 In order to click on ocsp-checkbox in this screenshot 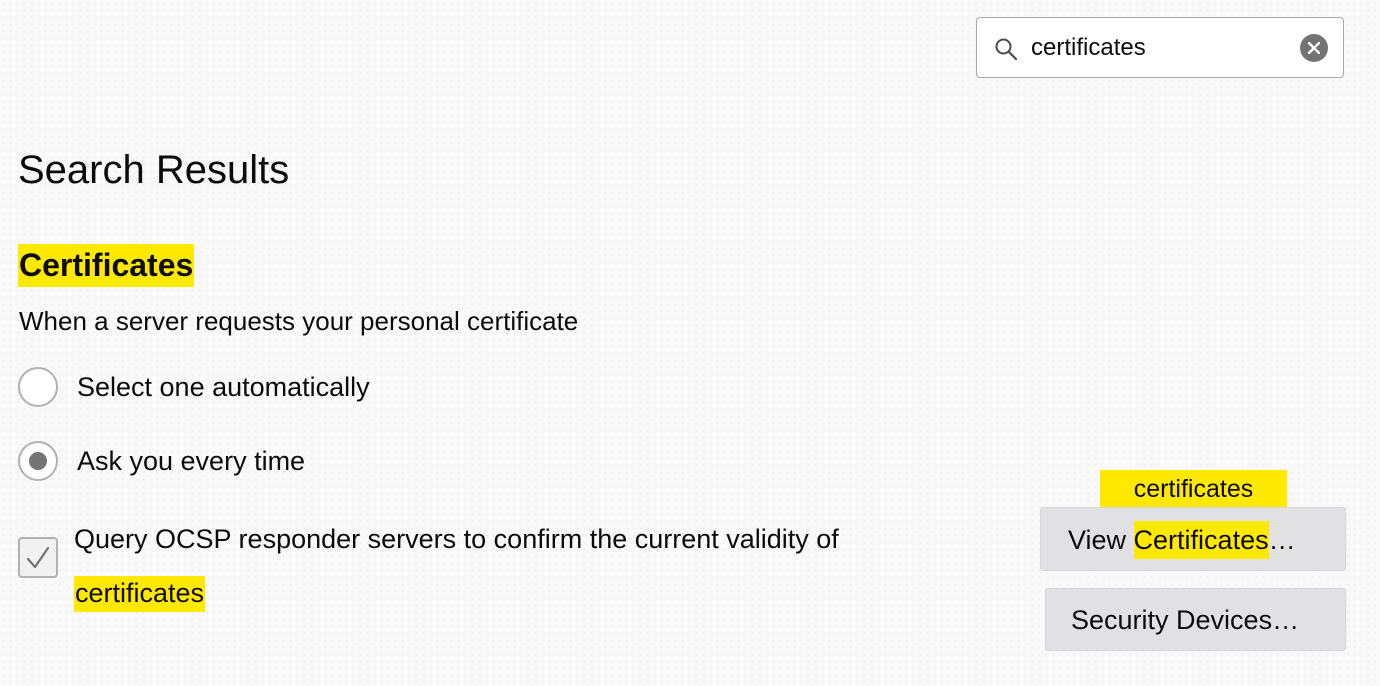, I will do `click(38, 557)`.